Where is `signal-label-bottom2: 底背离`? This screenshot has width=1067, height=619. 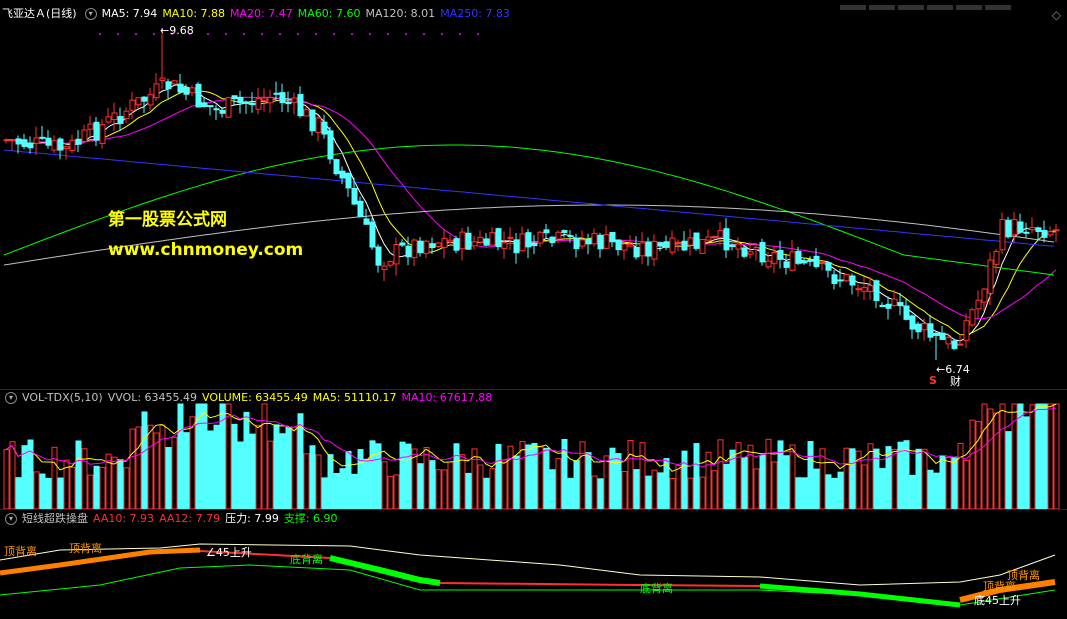
signal-label-bottom2: 底背离 is located at coordinates (656, 588).